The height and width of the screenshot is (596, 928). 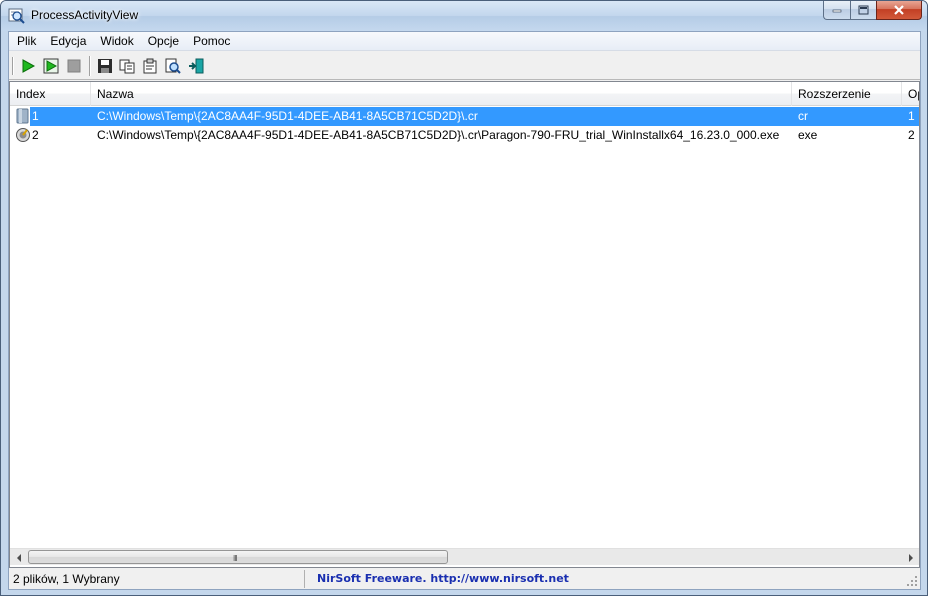 What do you see at coordinates (23, 135) in the screenshot?
I see `setup-exe-icon` at bounding box center [23, 135].